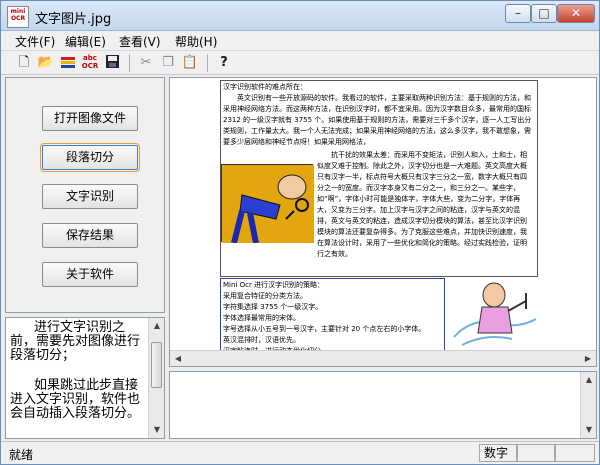 This screenshot has height=465, width=600. I want to click on scroll-left-icon: ◀, so click(178, 358).